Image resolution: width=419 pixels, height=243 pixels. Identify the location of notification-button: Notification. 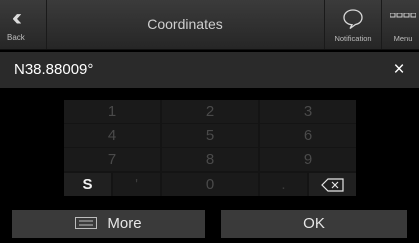
(353, 24).